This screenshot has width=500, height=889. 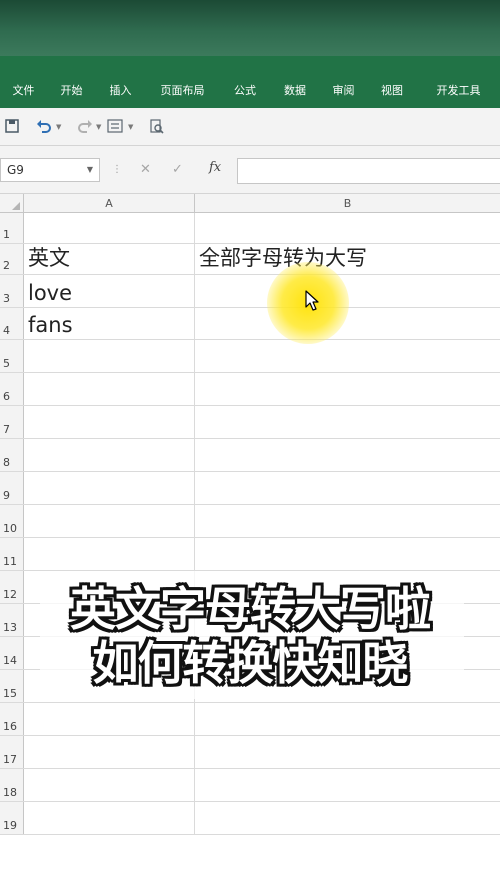 What do you see at coordinates (12, 455) in the screenshot?
I see `row-header: 8` at bounding box center [12, 455].